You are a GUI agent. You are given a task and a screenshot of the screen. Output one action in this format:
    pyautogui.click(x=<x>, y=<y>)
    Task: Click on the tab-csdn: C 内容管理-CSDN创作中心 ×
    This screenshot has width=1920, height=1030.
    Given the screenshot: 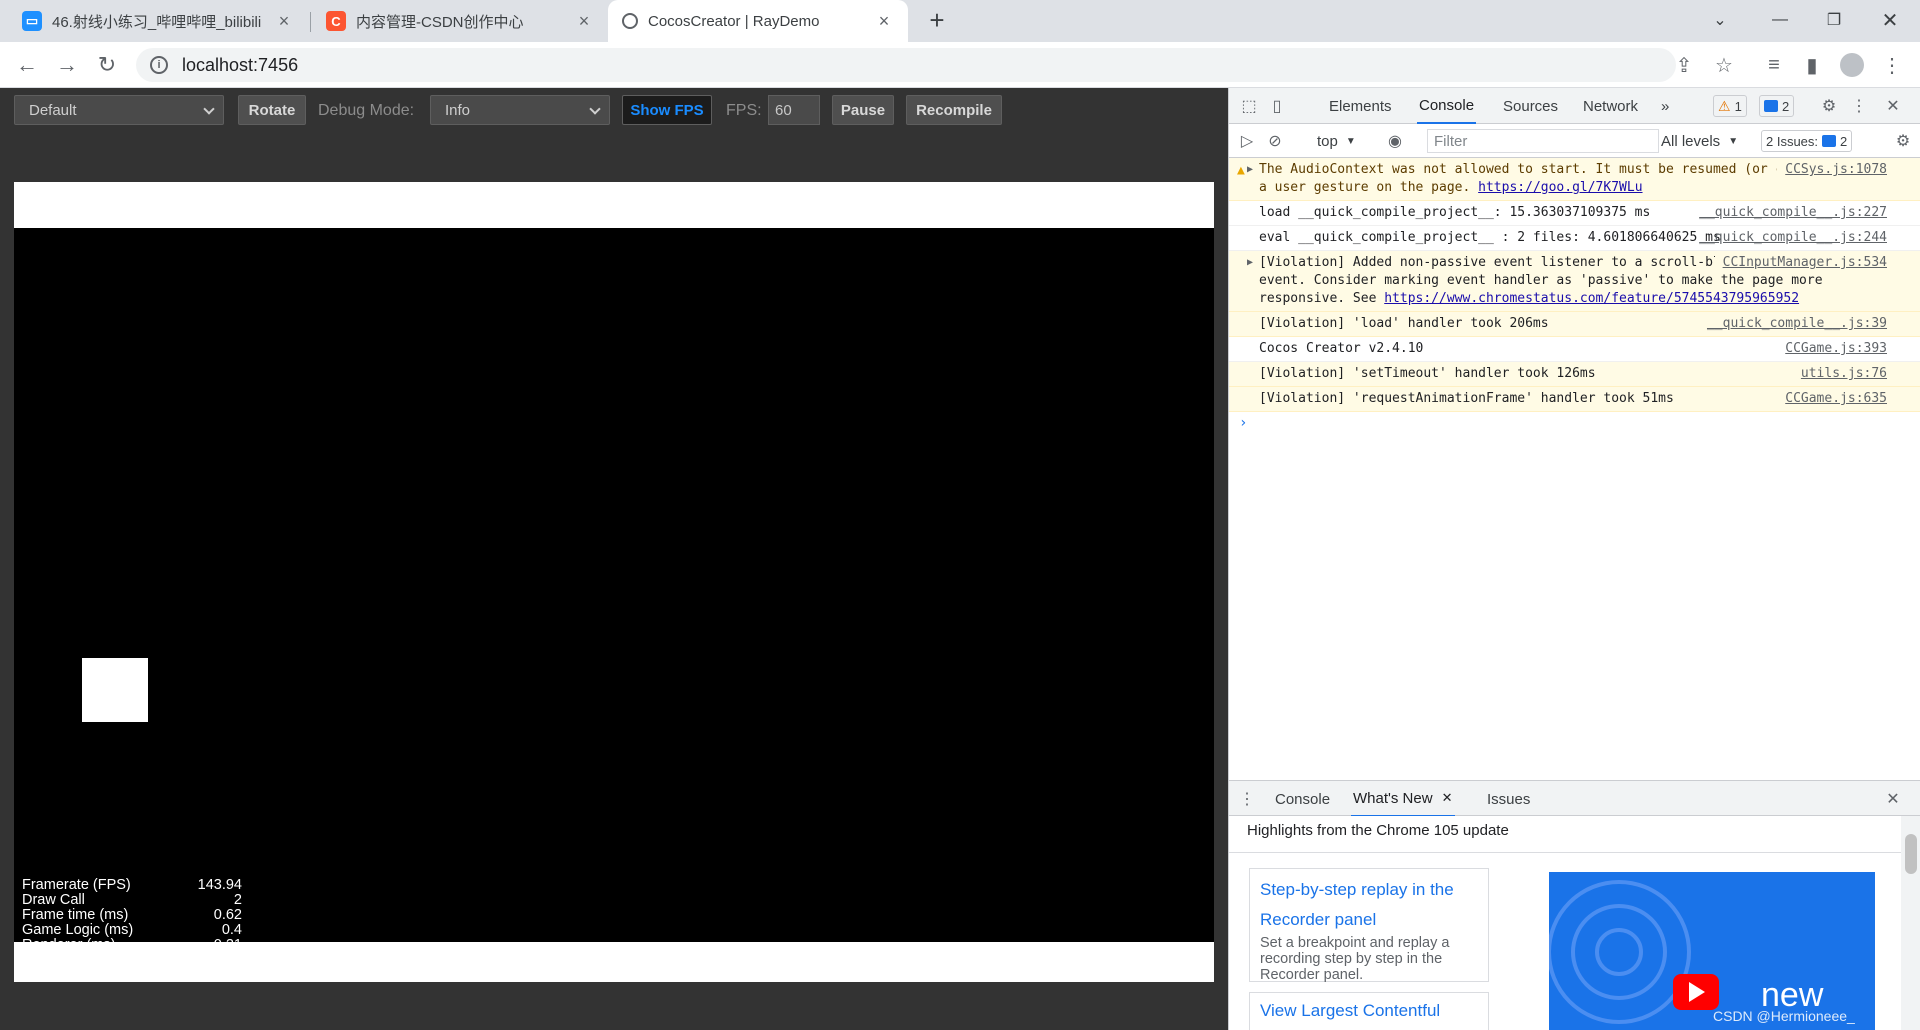 What is the action you would take?
    pyautogui.click(x=460, y=21)
    